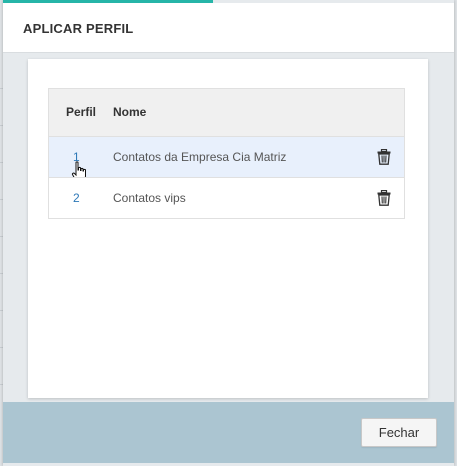 The image size is (457, 466). Describe the element at coordinates (228, 28) in the screenshot. I see `dialog-header: APLICAR PERFIL` at that location.